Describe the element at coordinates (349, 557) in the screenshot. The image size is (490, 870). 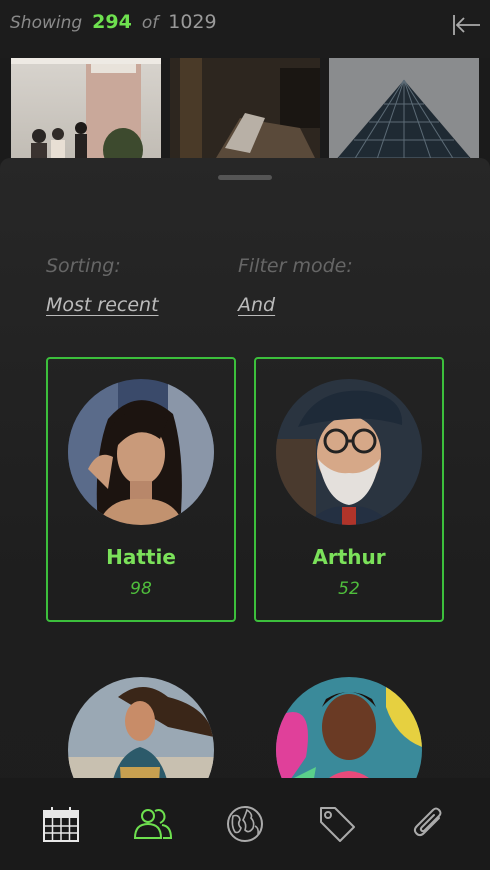
I see `person-name: Arthur` at that location.